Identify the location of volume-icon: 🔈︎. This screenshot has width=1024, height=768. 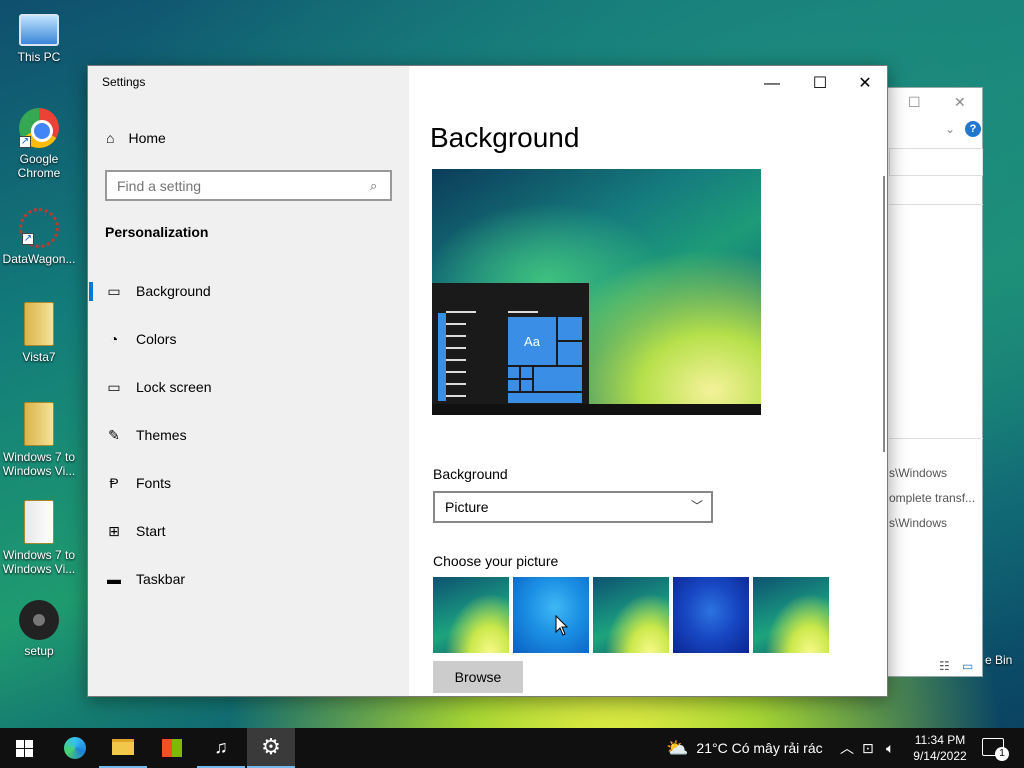
(890, 748).